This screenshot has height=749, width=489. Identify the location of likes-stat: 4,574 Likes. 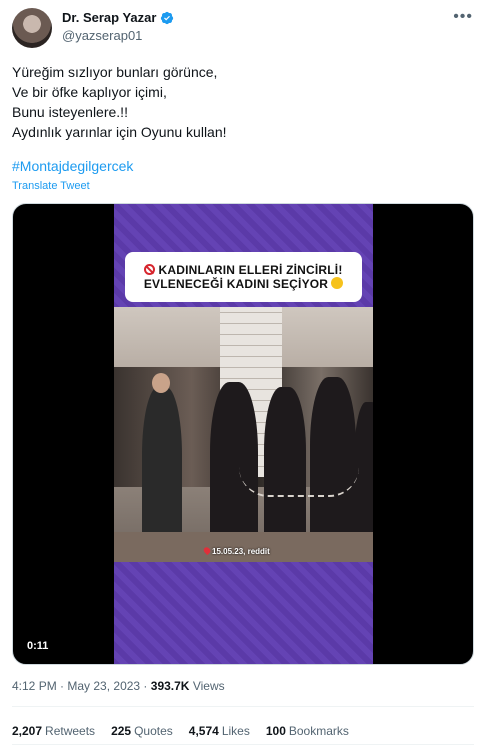
(219, 731).